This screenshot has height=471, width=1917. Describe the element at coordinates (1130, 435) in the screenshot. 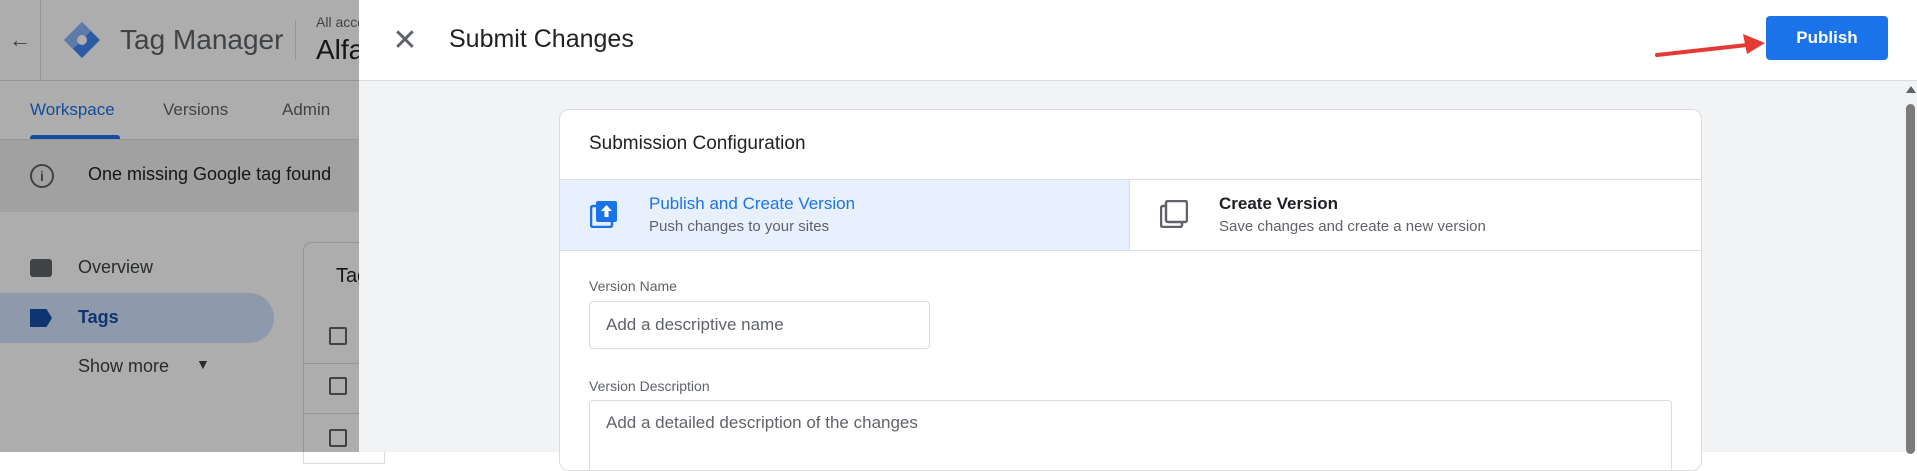

I see `version-description-input` at that location.